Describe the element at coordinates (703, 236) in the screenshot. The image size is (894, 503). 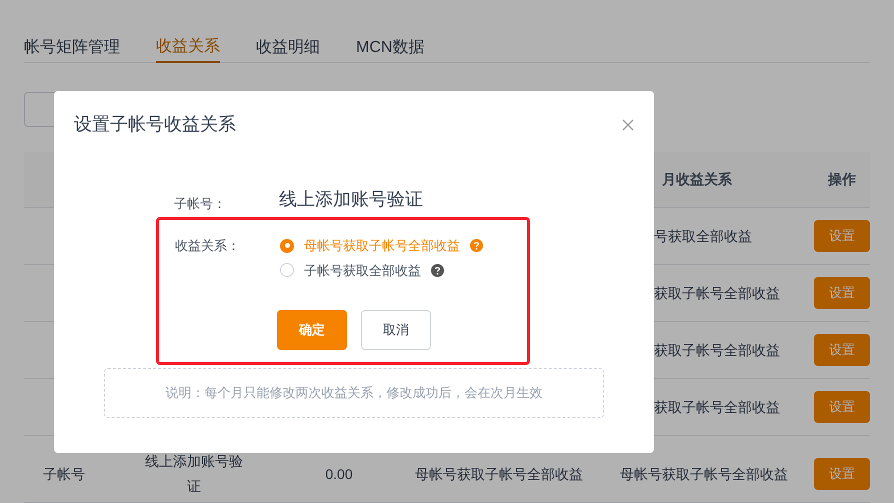
I see `table-cell-text: 号获取全部收益` at that location.